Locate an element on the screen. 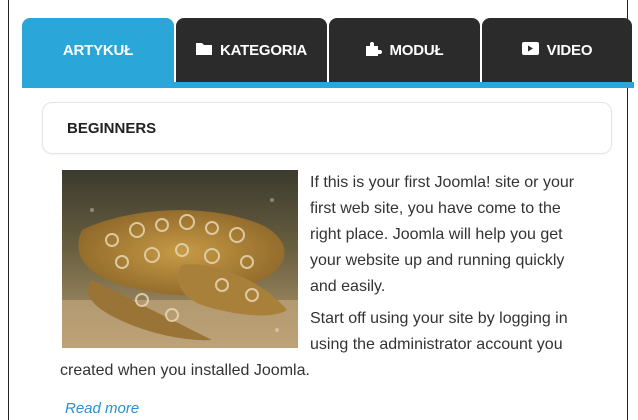  tab-label: ARTYKUŁ is located at coordinates (98, 50).